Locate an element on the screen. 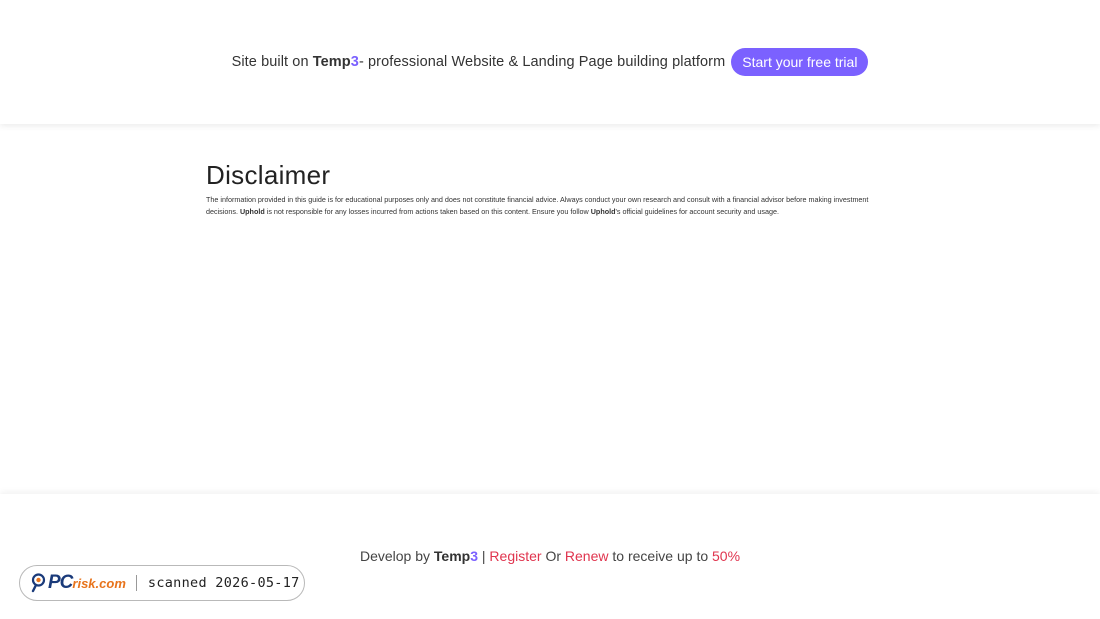  footer-brand-logo: Temp3 is located at coordinates (456, 556).